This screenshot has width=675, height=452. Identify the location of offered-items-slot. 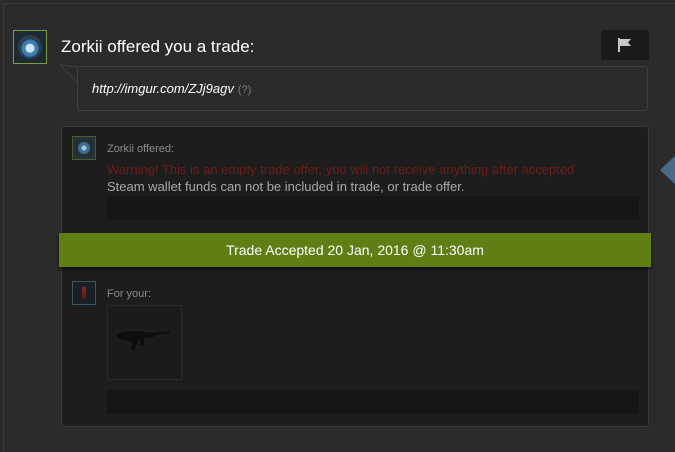
(373, 208).